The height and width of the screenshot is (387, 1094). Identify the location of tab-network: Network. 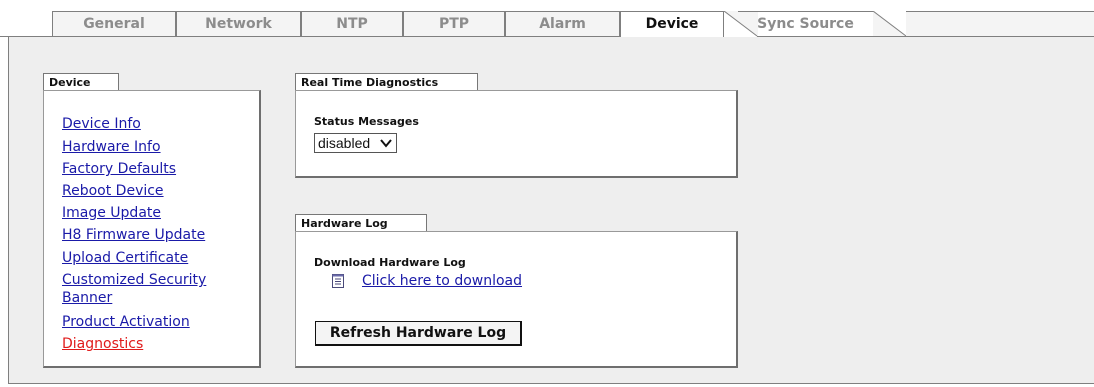
(238, 23).